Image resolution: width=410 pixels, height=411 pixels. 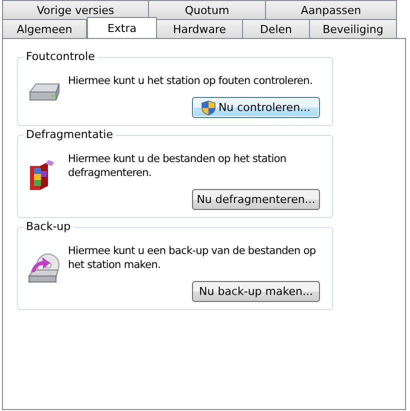 I want to click on tab: Delen, so click(x=276, y=28).